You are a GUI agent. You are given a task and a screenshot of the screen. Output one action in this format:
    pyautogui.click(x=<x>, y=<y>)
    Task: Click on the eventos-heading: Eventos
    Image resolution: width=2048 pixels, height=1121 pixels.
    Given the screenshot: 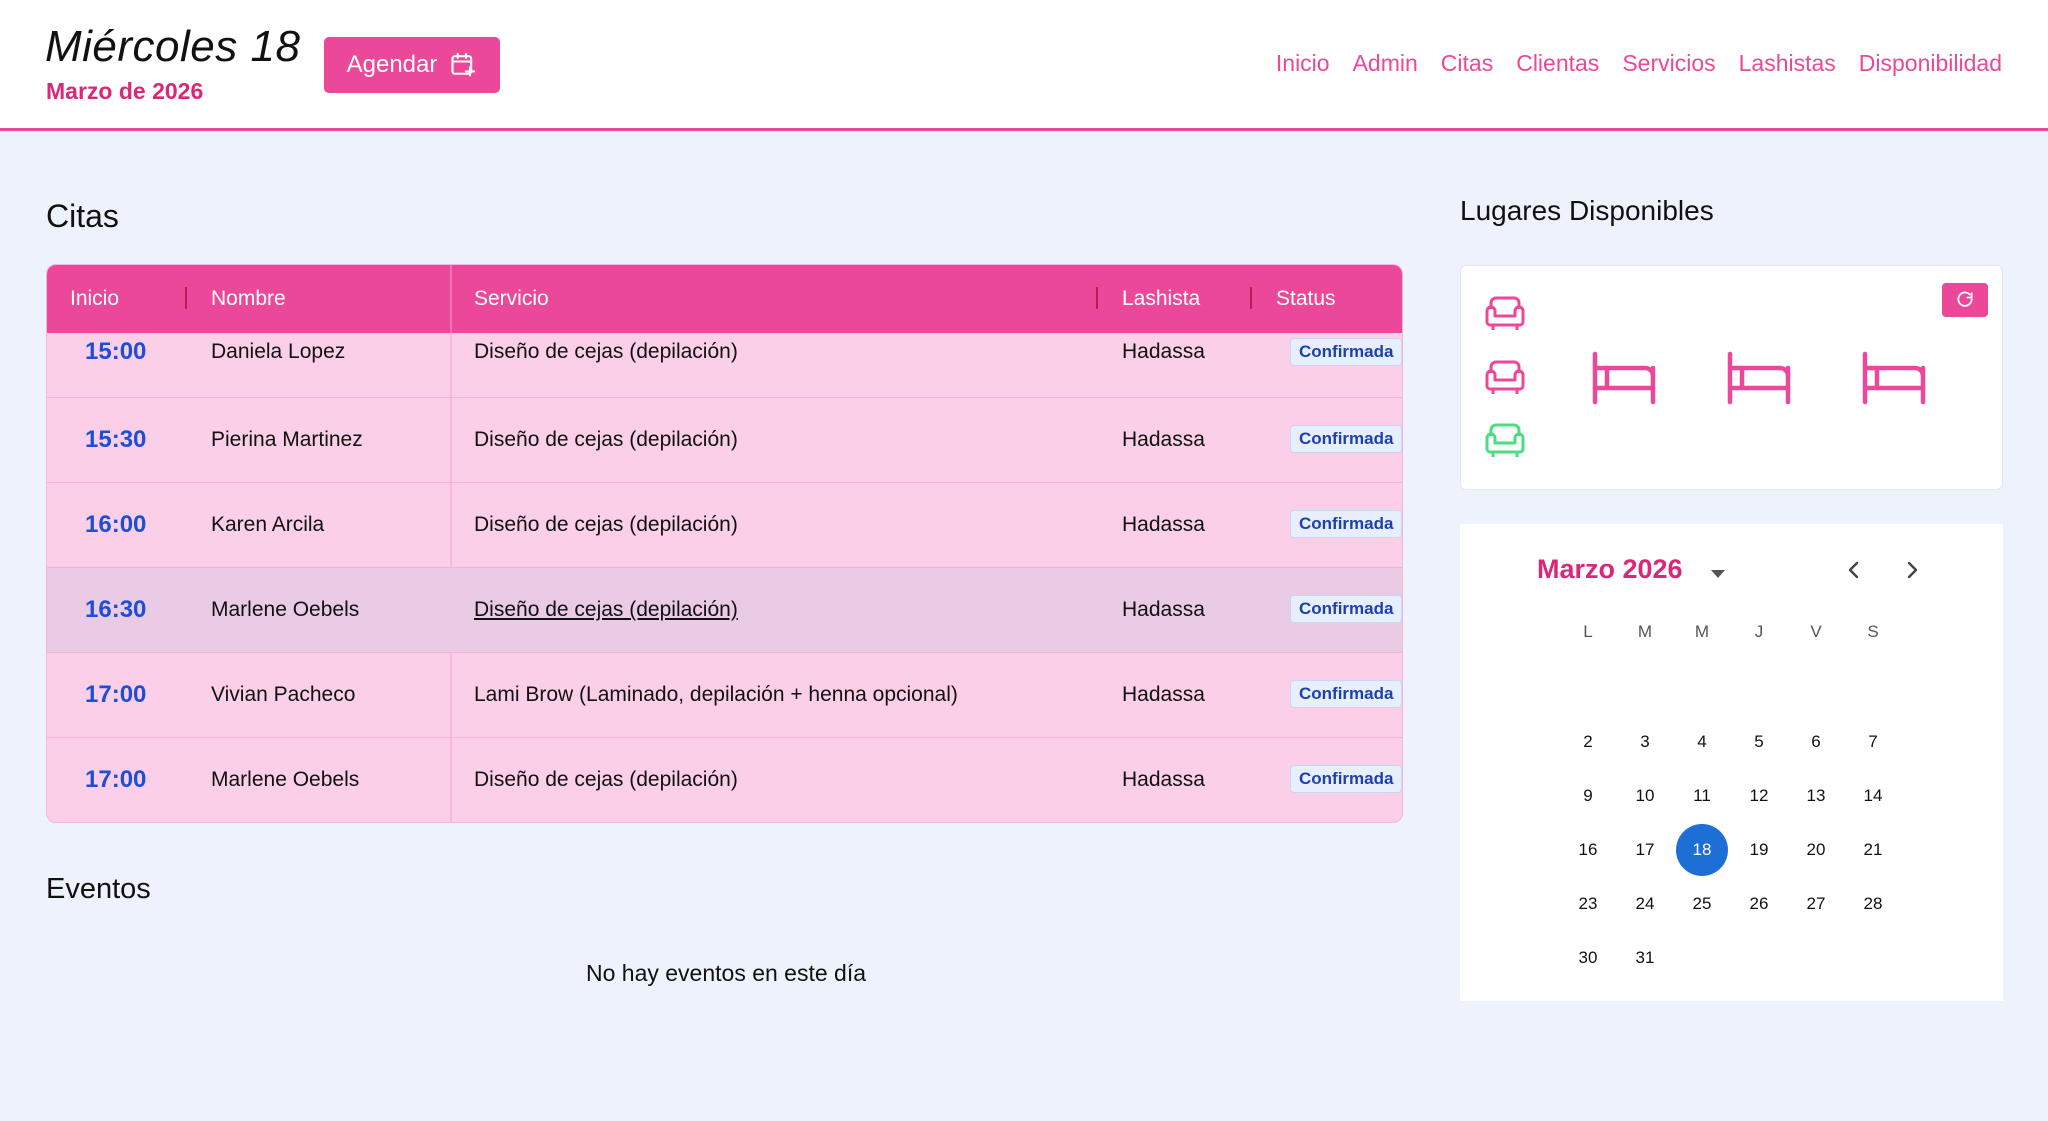 What is the action you would take?
    pyautogui.click(x=98, y=889)
    